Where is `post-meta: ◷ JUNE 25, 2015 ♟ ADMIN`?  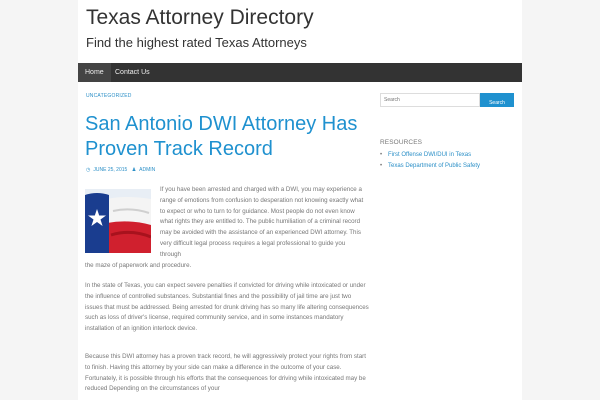
post-meta: ◷ JUNE 25, 2015 ♟ ADMIN is located at coordinates (122, 170).